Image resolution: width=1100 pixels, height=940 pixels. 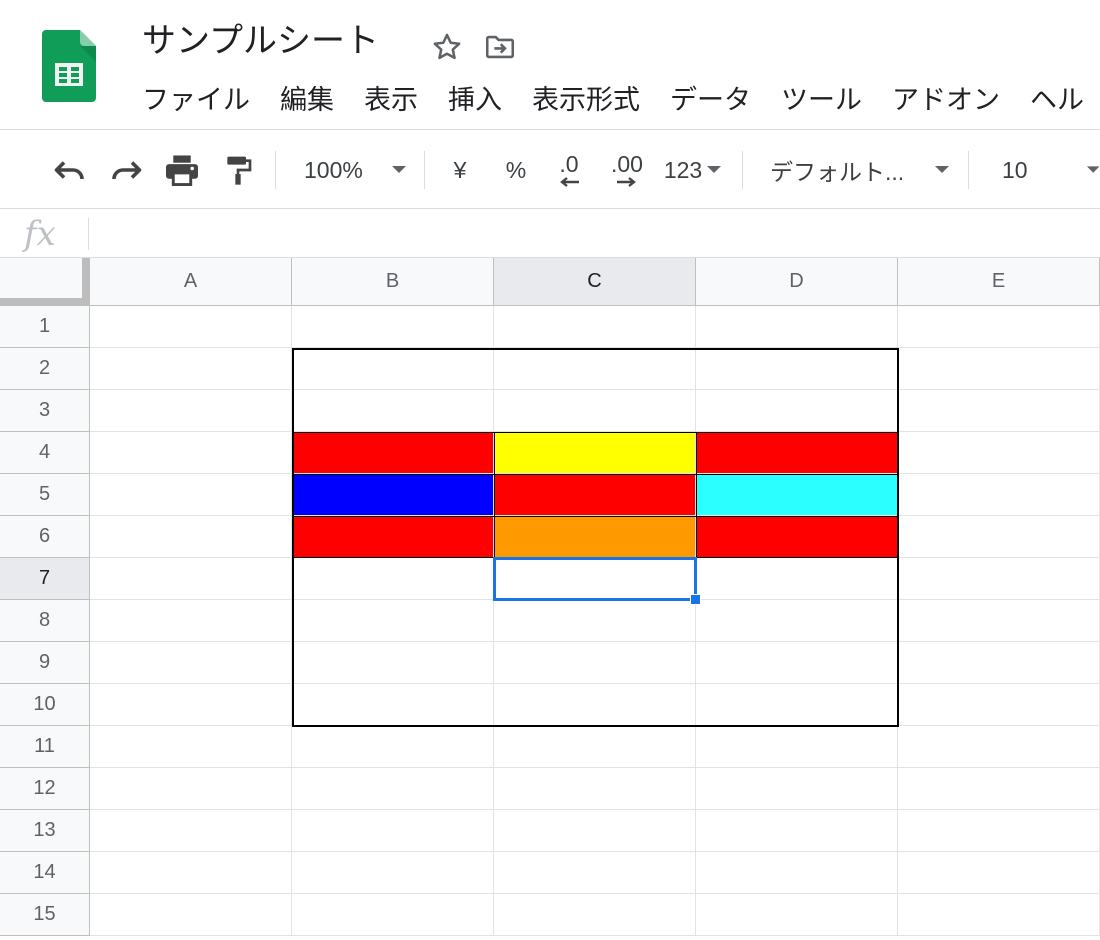 What do you see at coordinates (1057, 101) in the screenshot?
I see `menu-help: ヘル` at bounding box center [1057, 101].